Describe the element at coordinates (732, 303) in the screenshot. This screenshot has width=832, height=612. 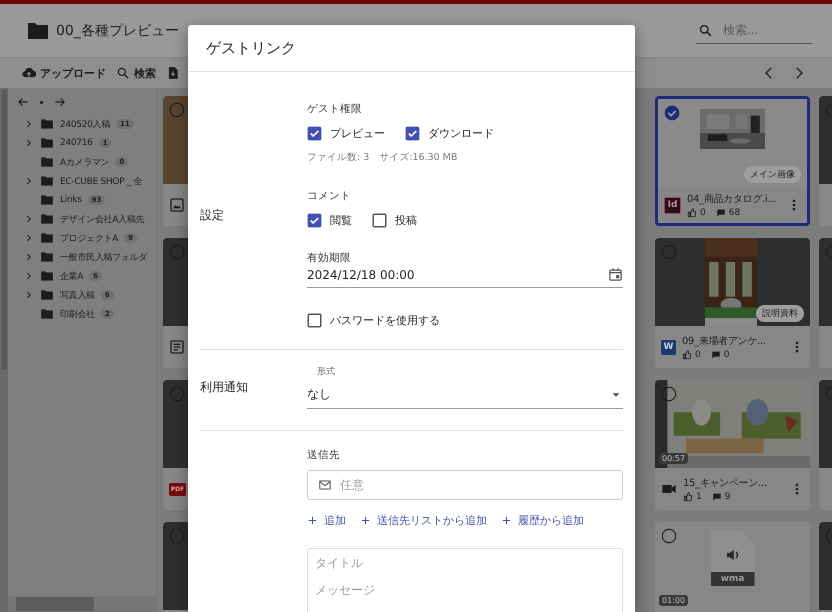
I see `file-card: 説明資料 W 09_来場者アンケ... 0 0` at that location.